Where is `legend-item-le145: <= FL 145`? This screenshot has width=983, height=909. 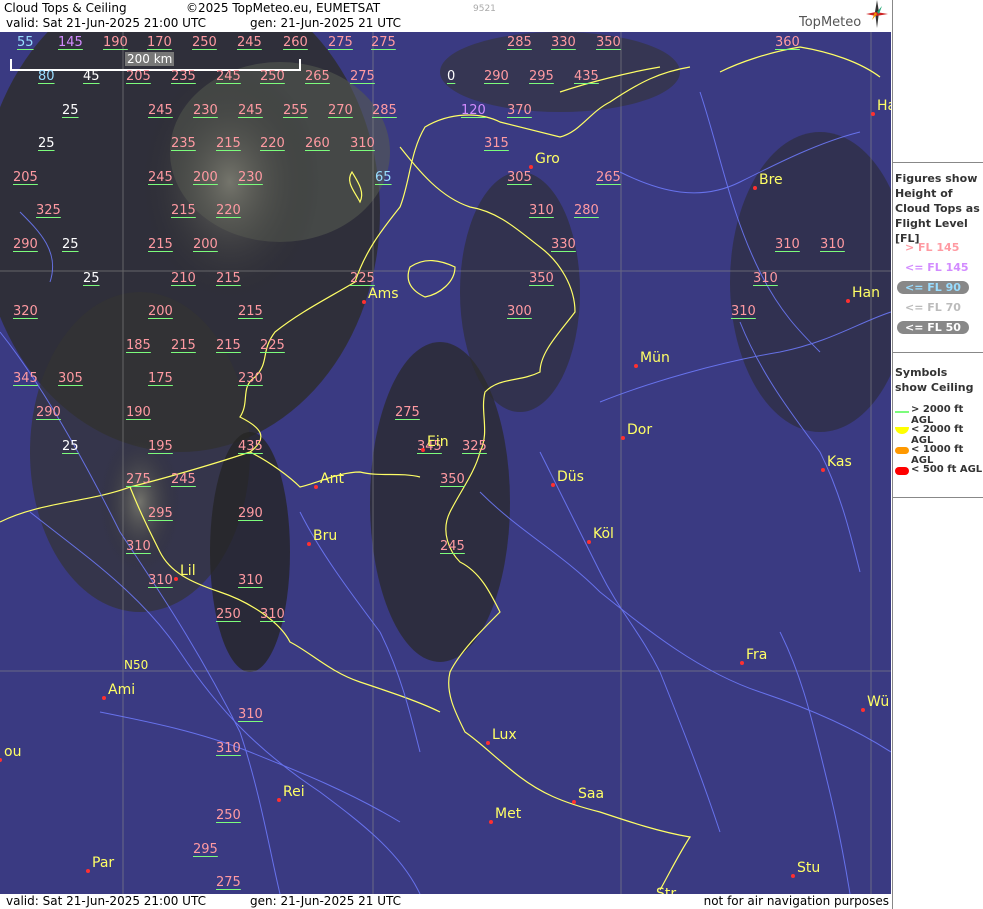
legend-item-le145: <= FL 145 is located at coordinates (937, 267).